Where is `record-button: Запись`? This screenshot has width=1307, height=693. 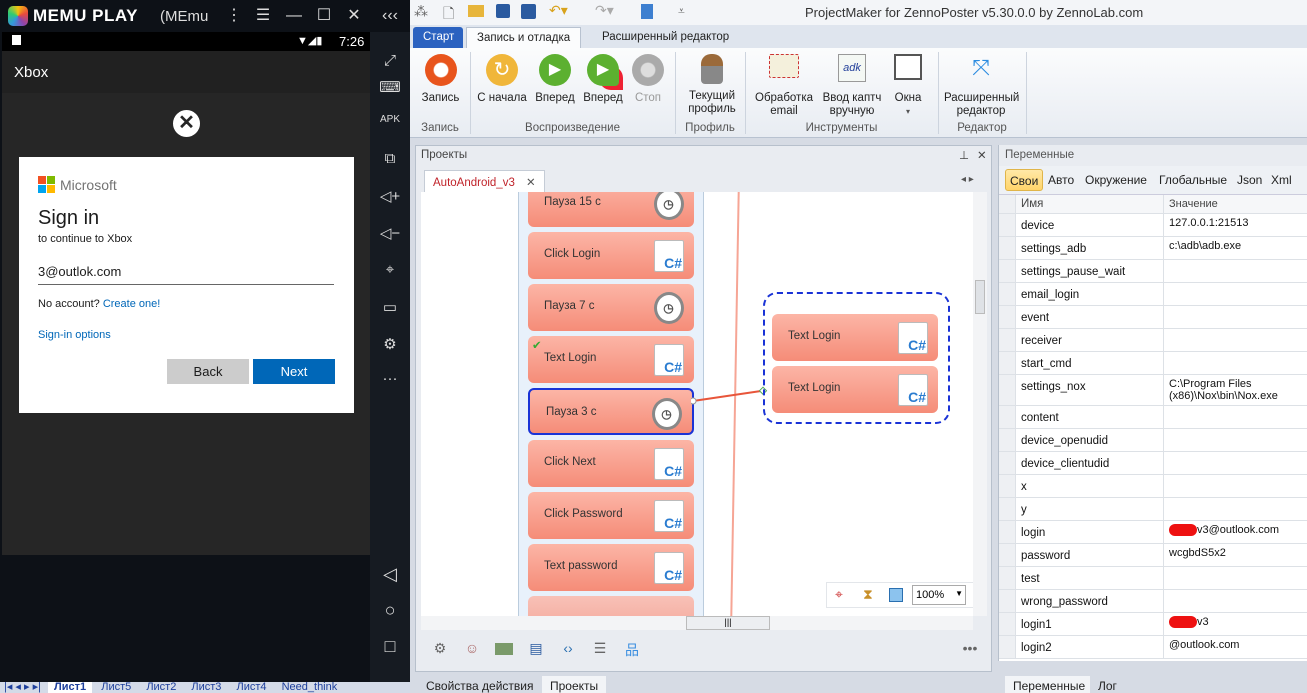
record-button: Запись is located at coordinates (440, 79).